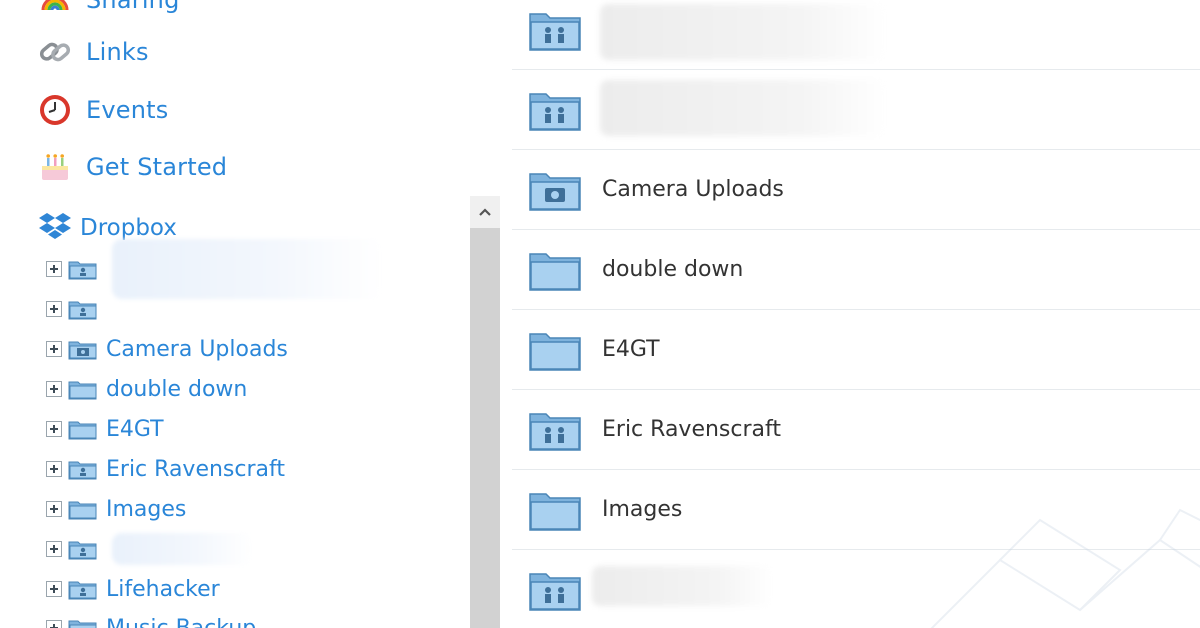 The height and width of the screenshot is (628, 1200). I want to click on tree-item-label: Lifehacker, so click(163, 589).